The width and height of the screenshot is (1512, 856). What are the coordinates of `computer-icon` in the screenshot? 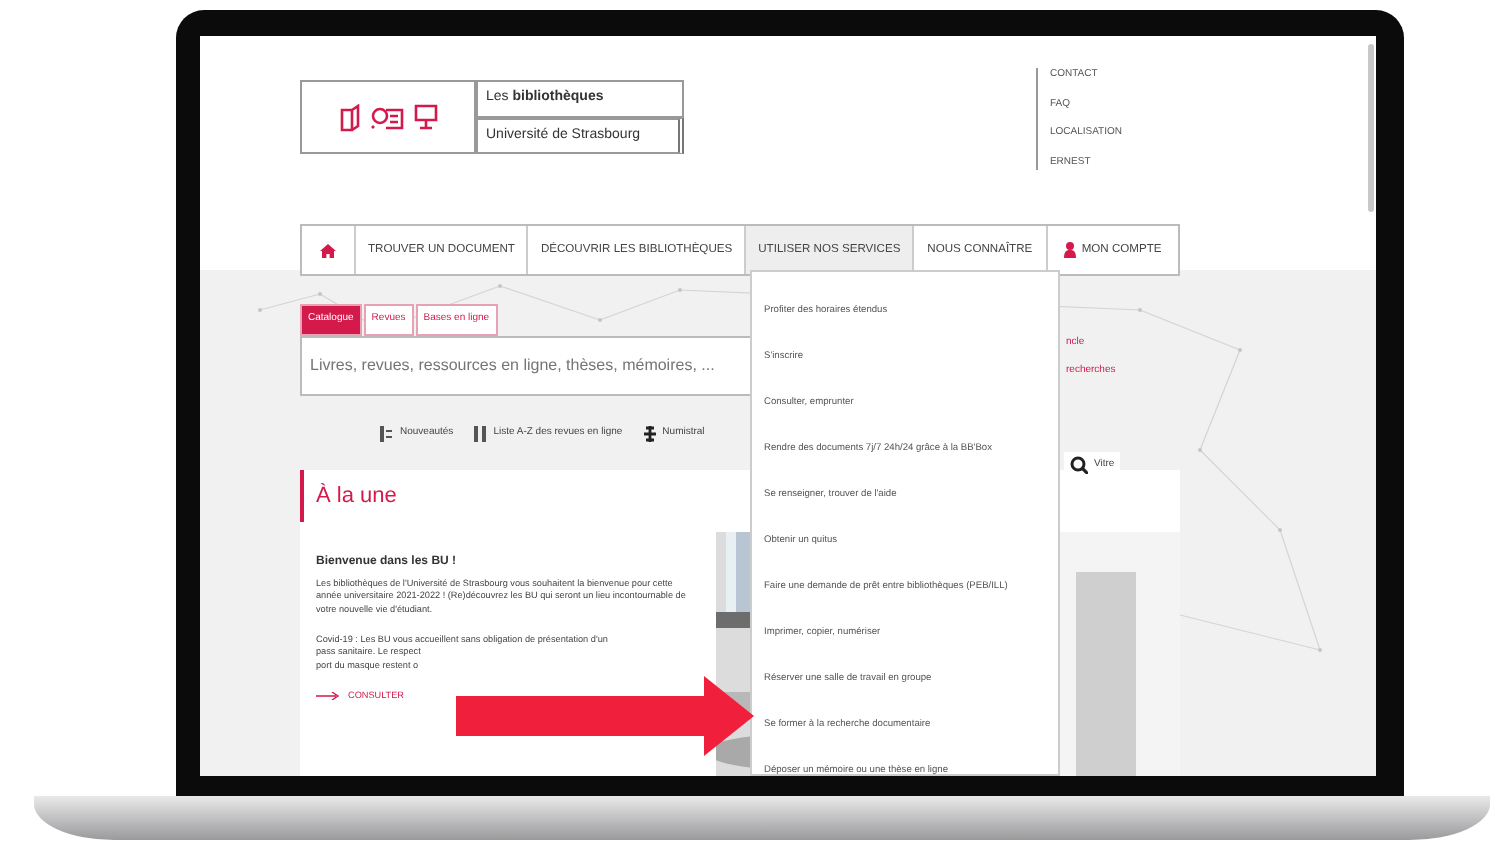 It's located at (426, 117).